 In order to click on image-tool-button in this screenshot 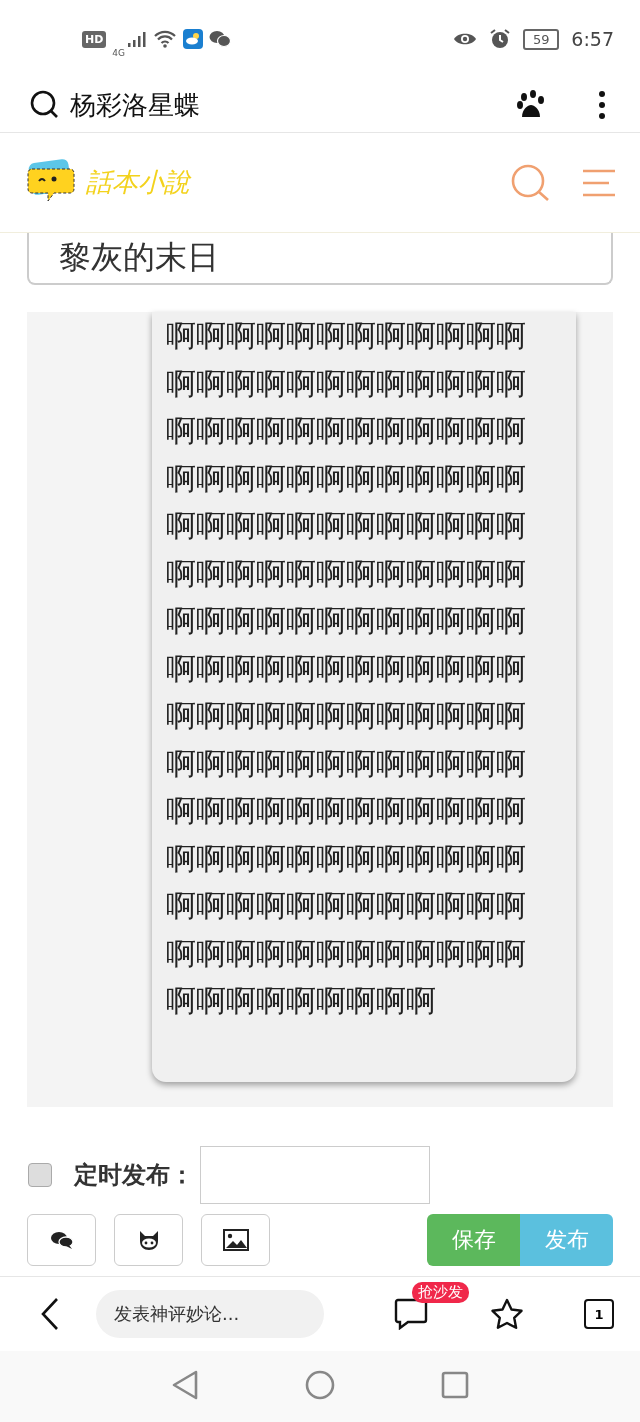, I will do `click(235, 1240)`.